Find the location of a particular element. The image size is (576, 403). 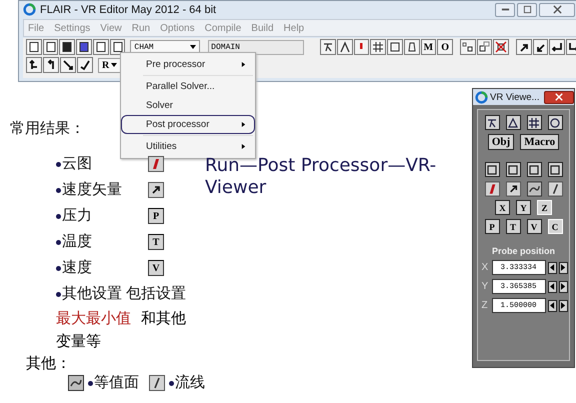

menu-item: Pre processor is located at coordinates (188, 64).